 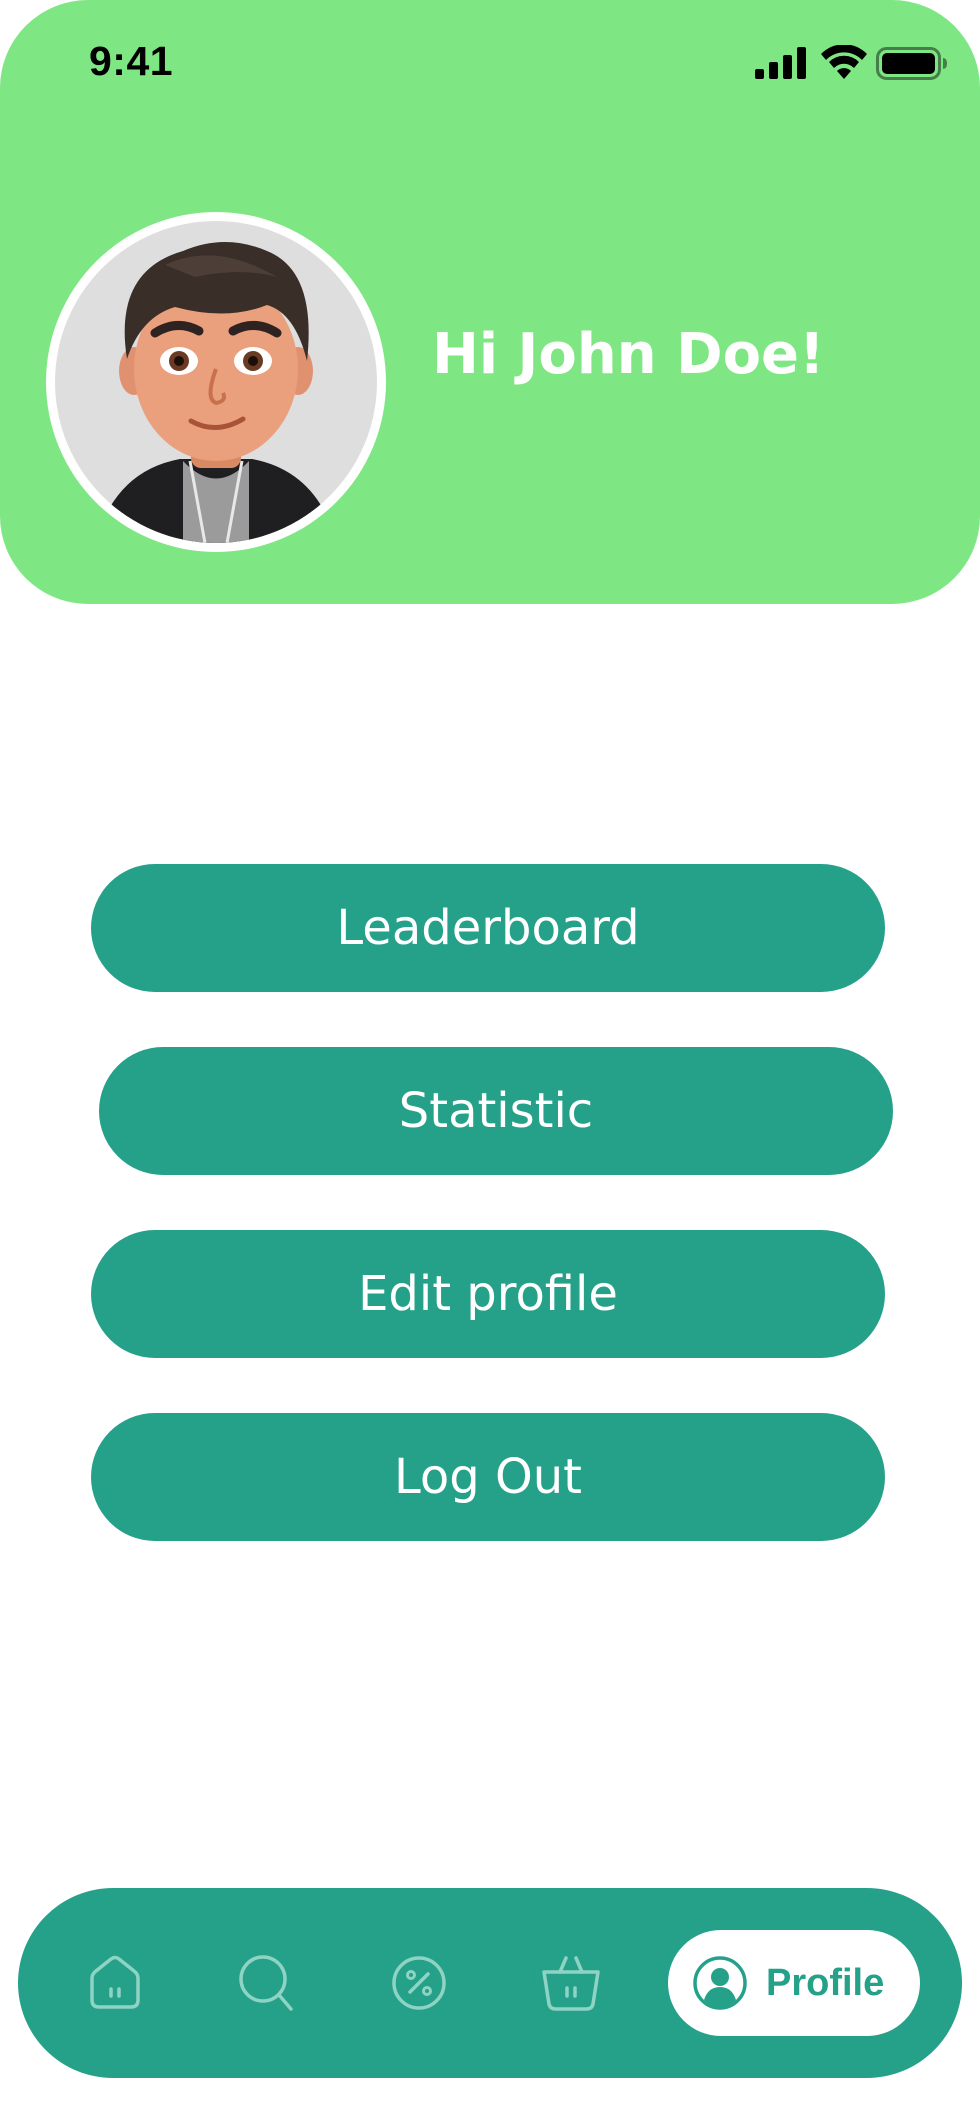 I want to click on statistic-button: Statistic, so click(x=496, y=1111).